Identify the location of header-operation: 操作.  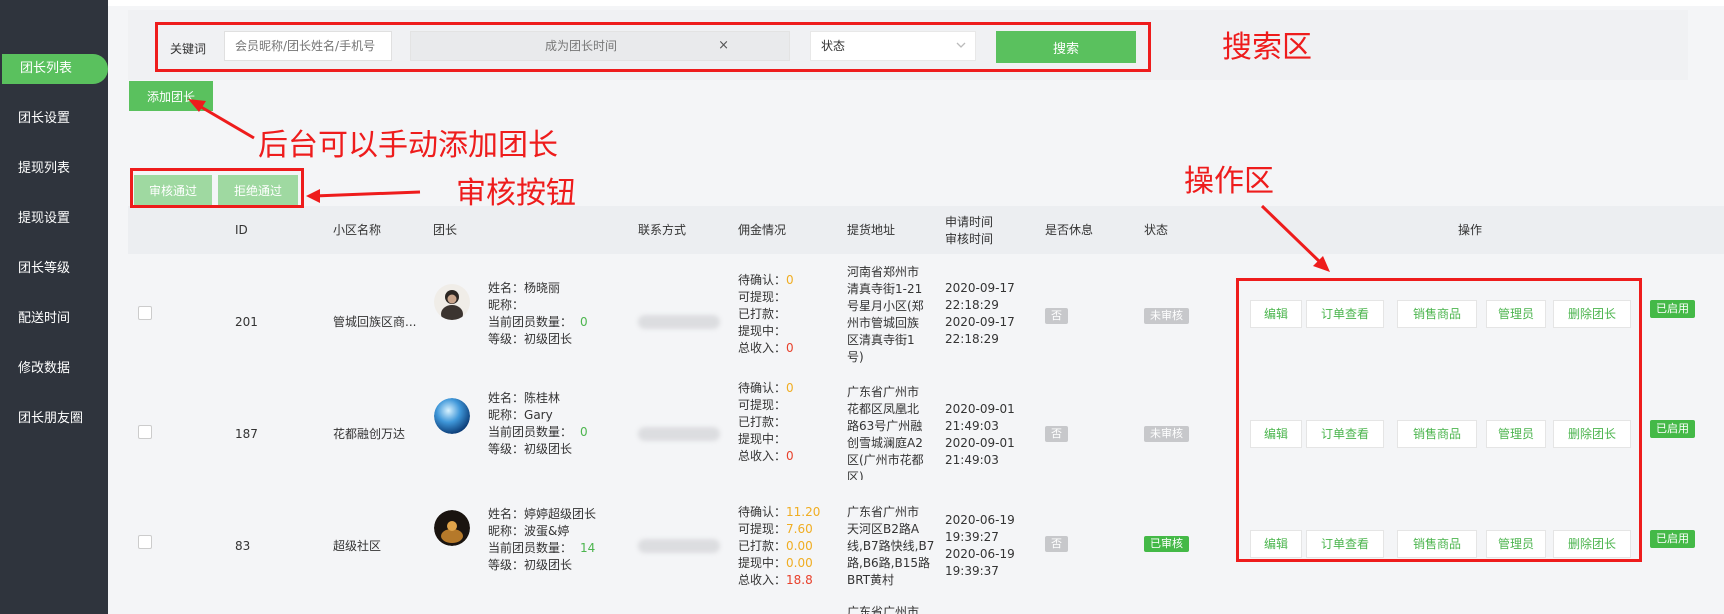
(1470, 230).